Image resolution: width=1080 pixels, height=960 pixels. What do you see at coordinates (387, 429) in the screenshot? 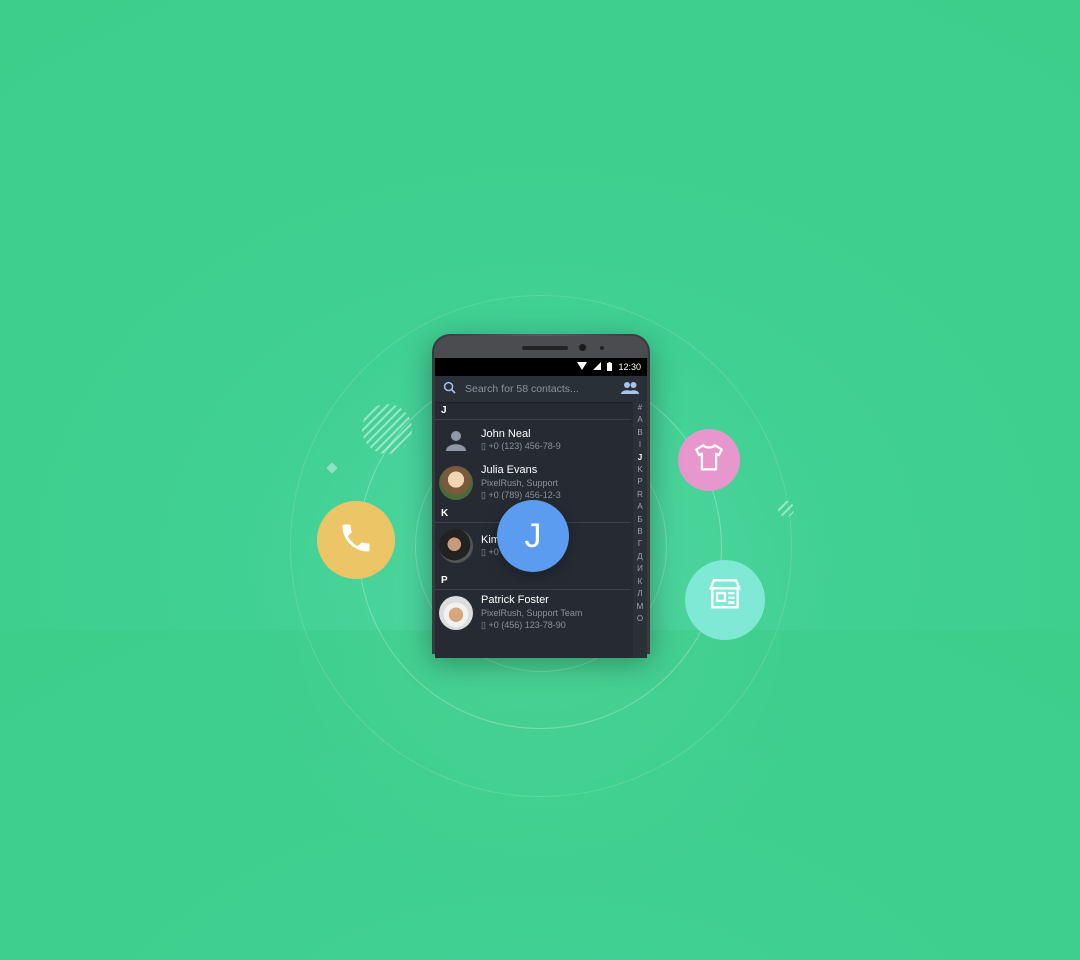
I see `hatched-circle-decoration` at bounding box center [387, 429].